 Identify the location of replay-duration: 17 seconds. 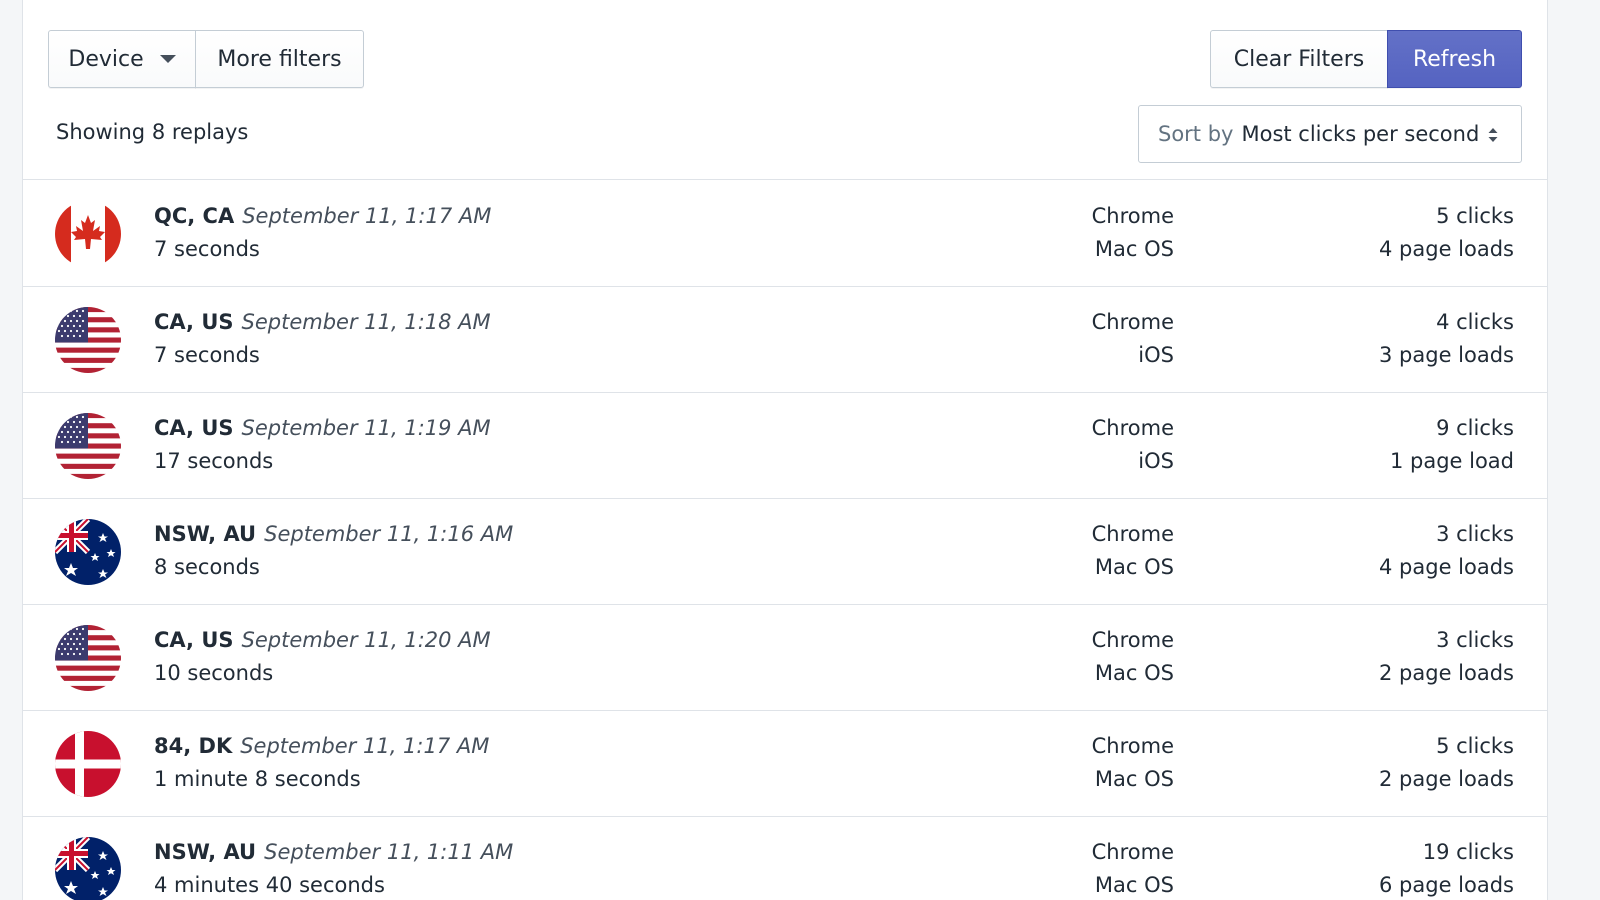
(214, 461).